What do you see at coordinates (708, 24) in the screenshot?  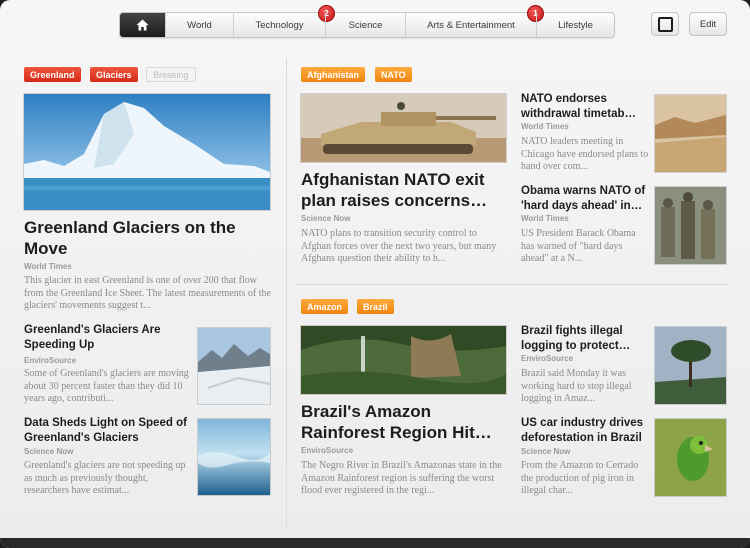 I see `edit-button: Edit` at bounding box center [708, 24].